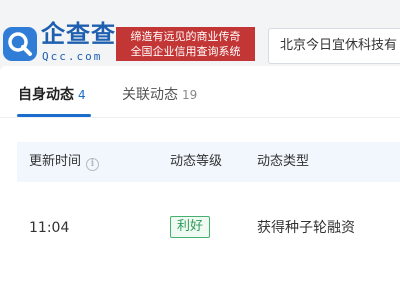 The height and width of the screenshot is (300, 400). Describe the element at coordinates (46, 95) in the screenshot. I see `tab-self-label: 自身动态` at that location.